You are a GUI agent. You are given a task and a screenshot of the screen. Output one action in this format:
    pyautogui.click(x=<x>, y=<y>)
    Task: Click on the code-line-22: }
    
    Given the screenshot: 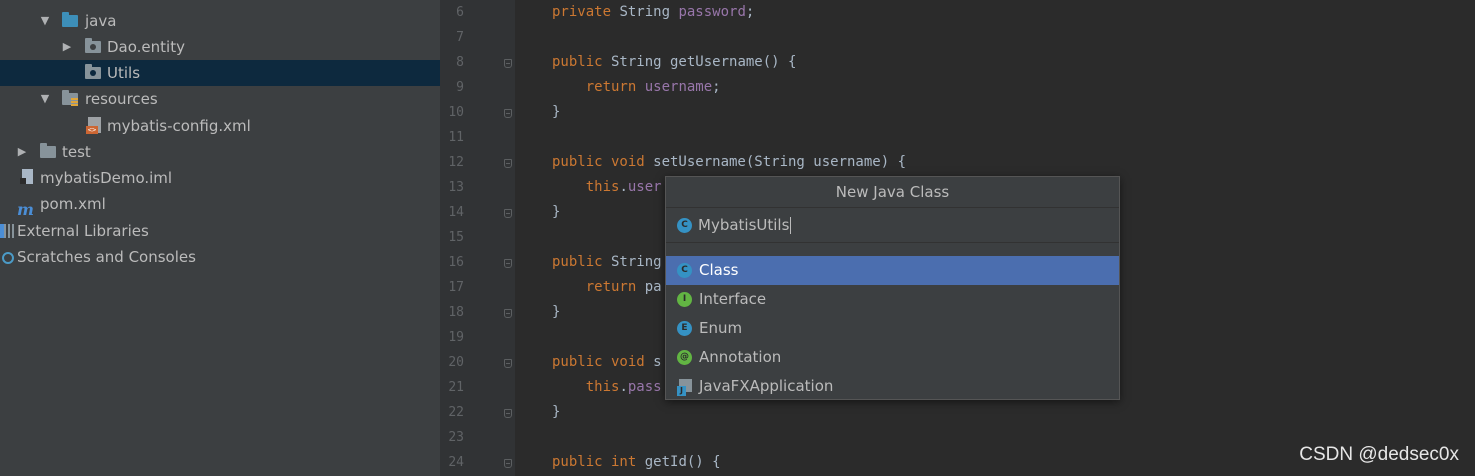 What is the action you would take?
    pyautogui.click(x=556, y=412)
    